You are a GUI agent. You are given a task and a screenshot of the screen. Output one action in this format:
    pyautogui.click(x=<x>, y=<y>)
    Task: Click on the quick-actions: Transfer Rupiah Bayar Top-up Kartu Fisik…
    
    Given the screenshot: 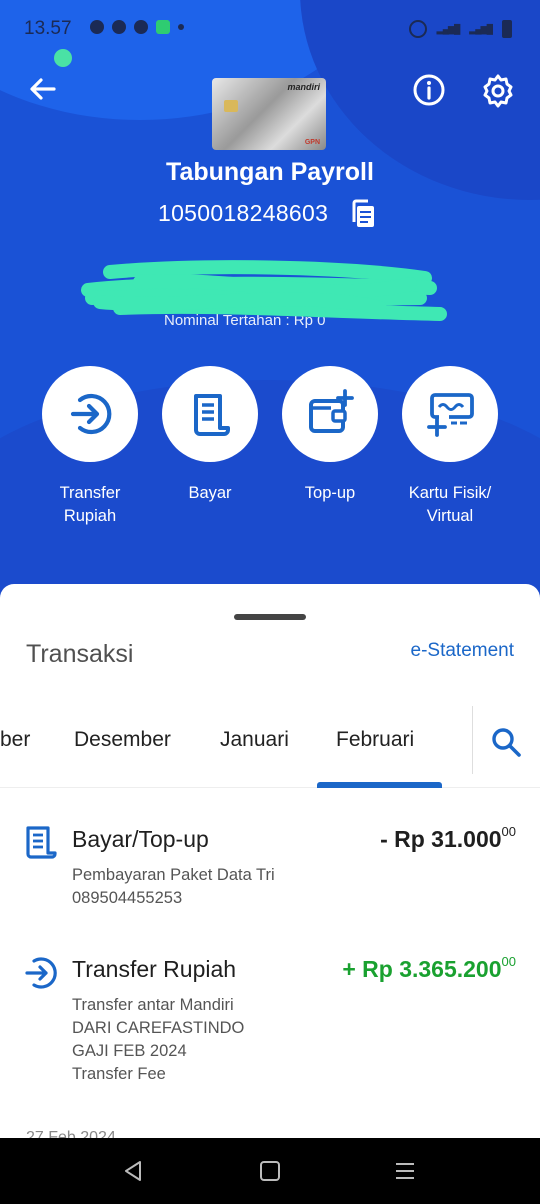 What is the action you would take?
    pyautogui.click(x=270, y=451)
    